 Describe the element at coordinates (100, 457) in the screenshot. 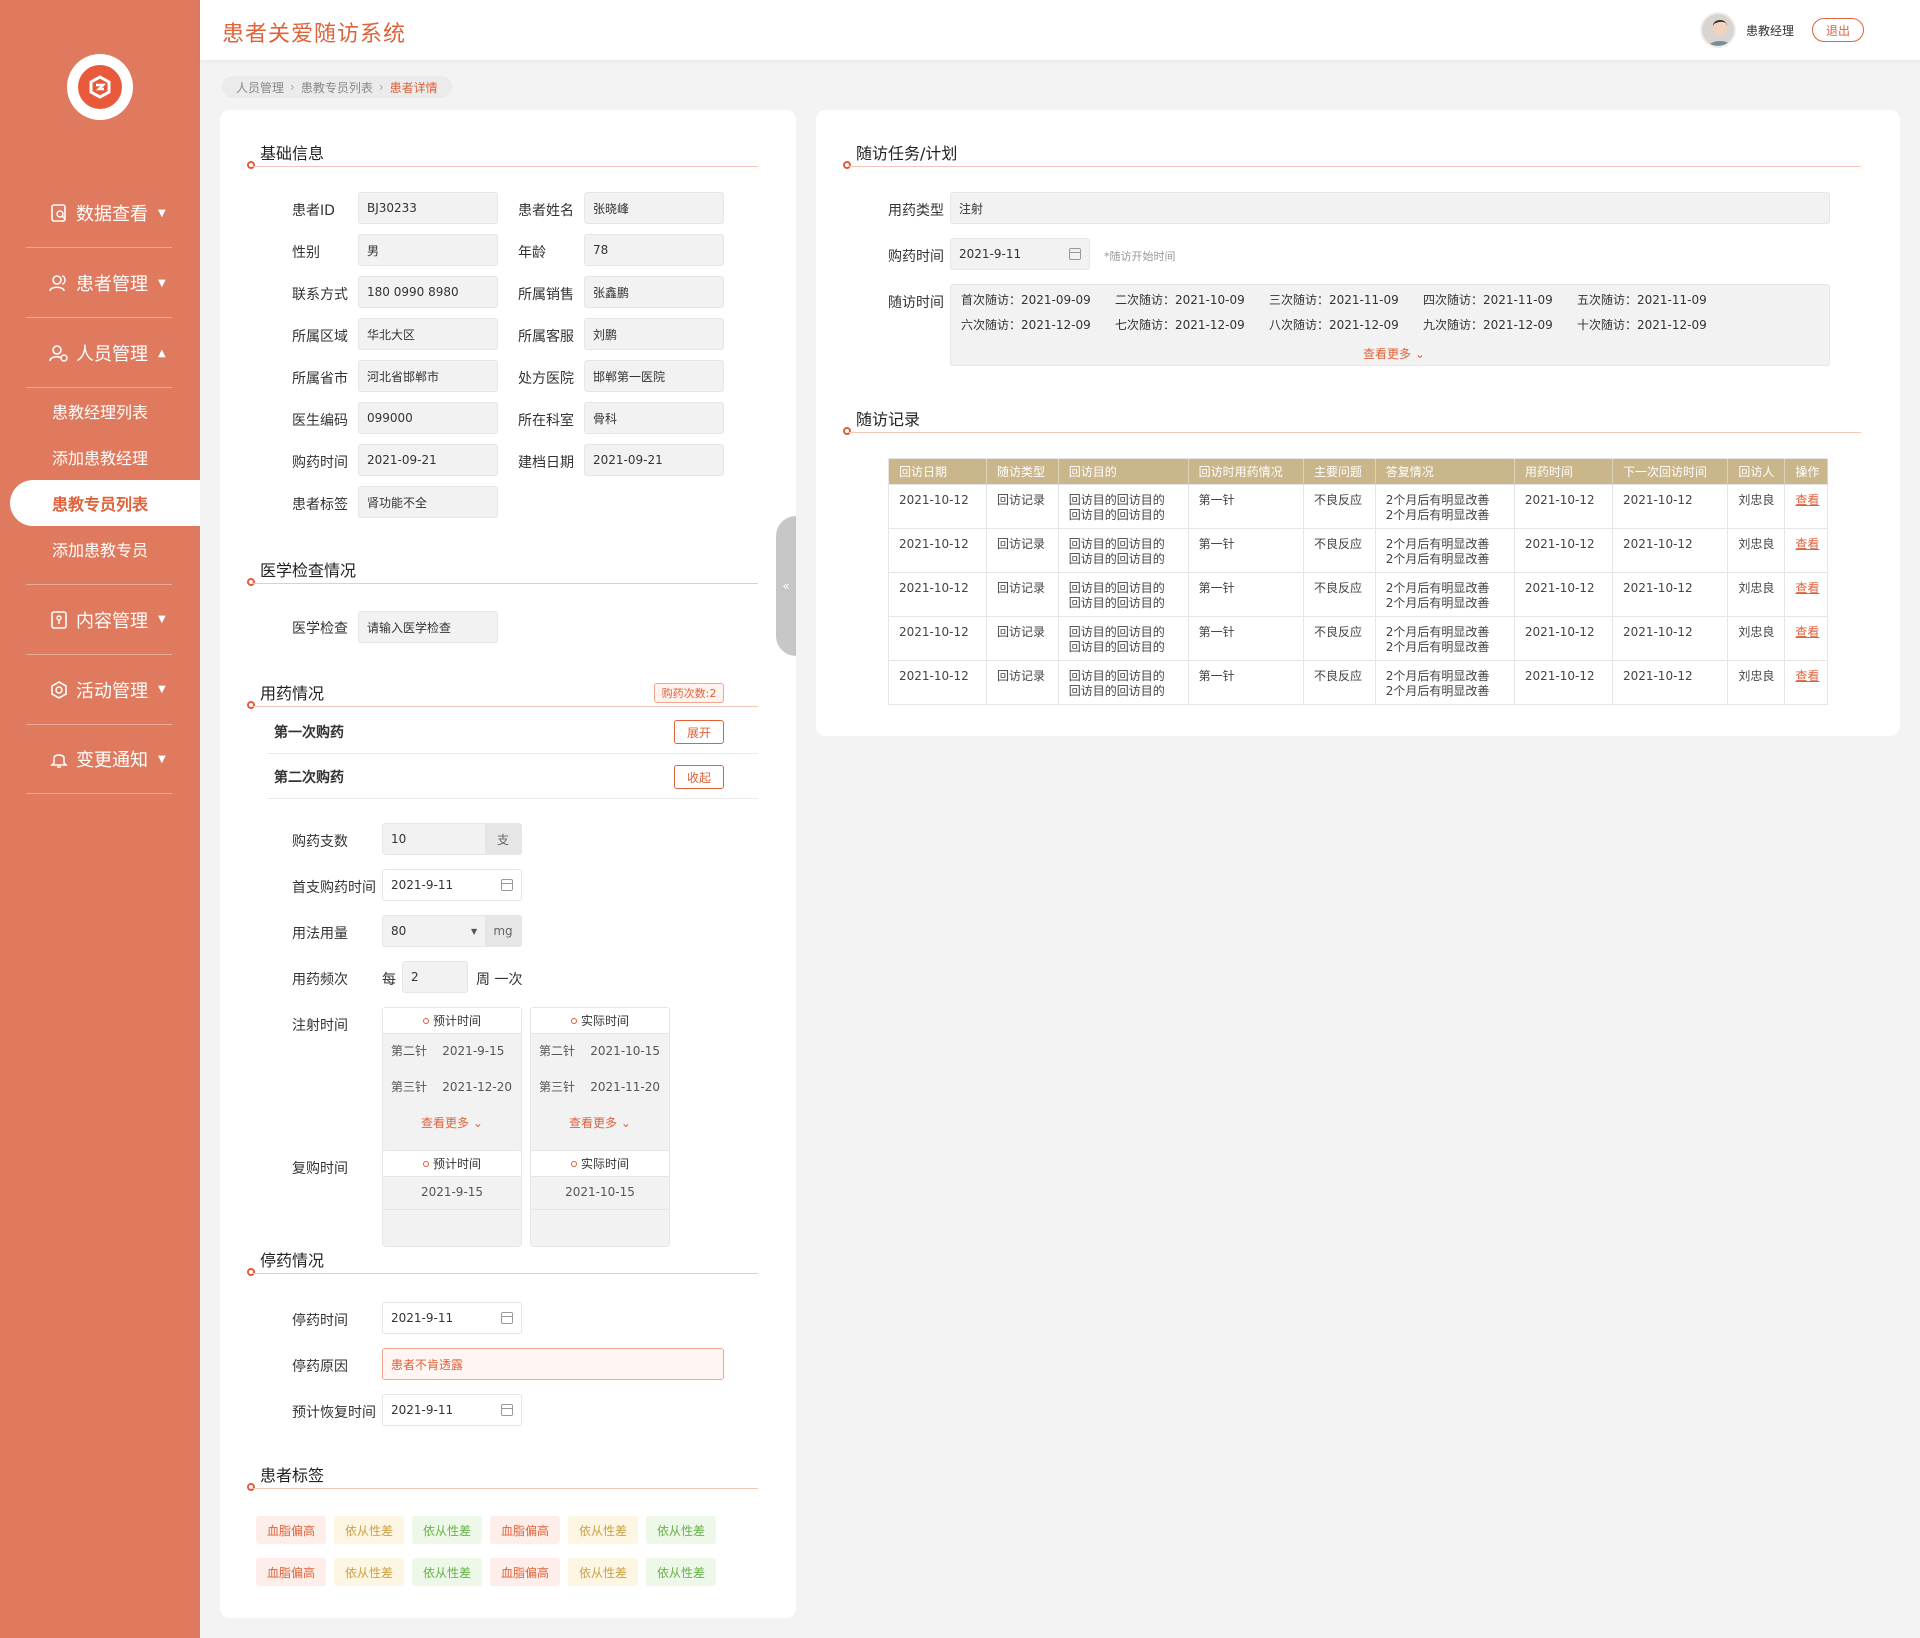

I see `sub-add-manager: 添加患教经理` at that location.